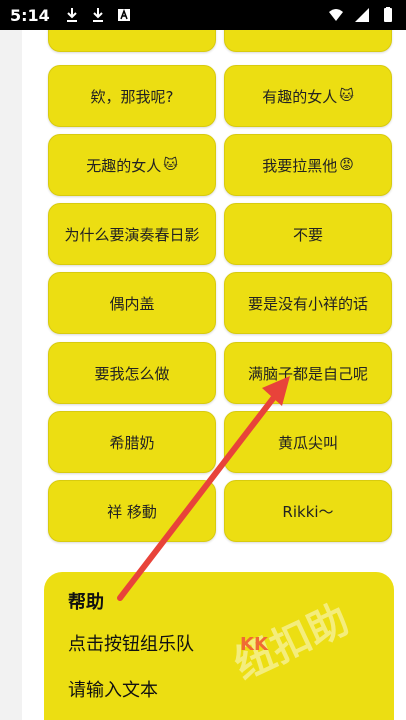  Describe the element at coordinates (254, 644) in the screenshot. I see `watermark-logo: KK` at that location.